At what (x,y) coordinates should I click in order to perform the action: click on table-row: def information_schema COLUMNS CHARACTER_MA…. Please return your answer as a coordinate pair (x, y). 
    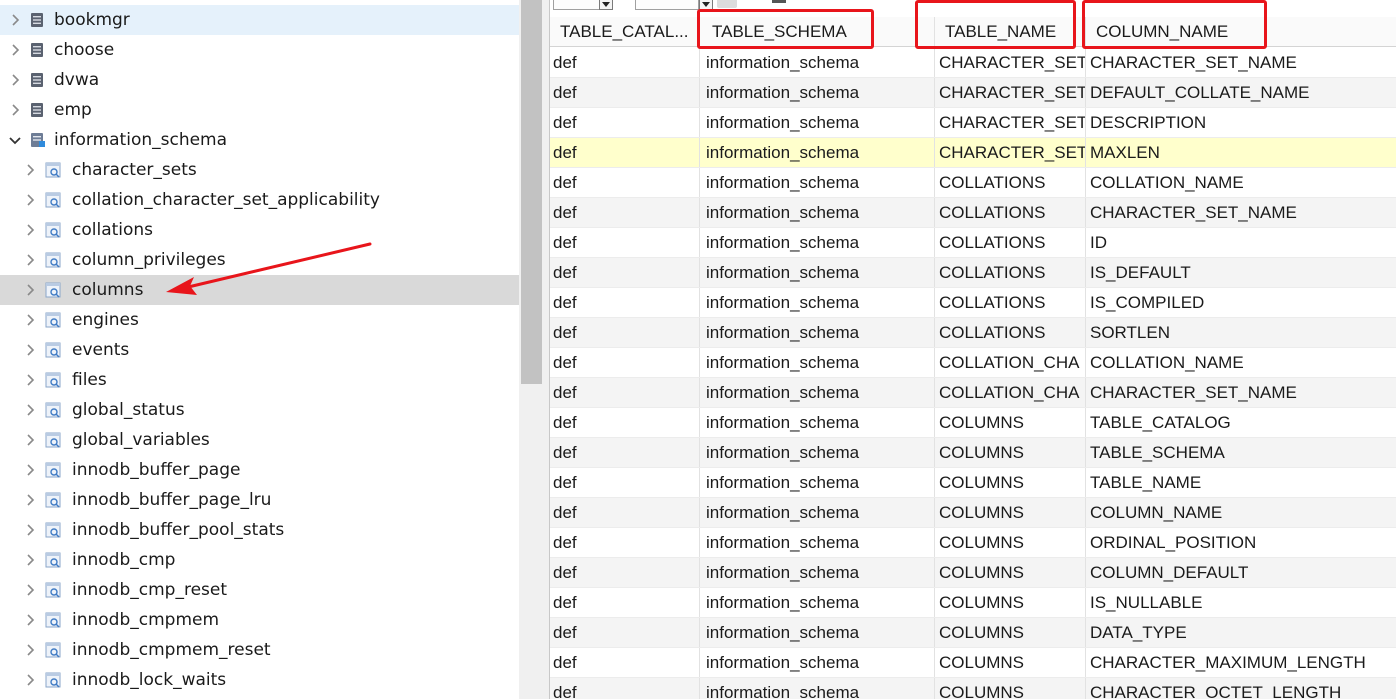
    Looking at the image, I should click on (973, 663).